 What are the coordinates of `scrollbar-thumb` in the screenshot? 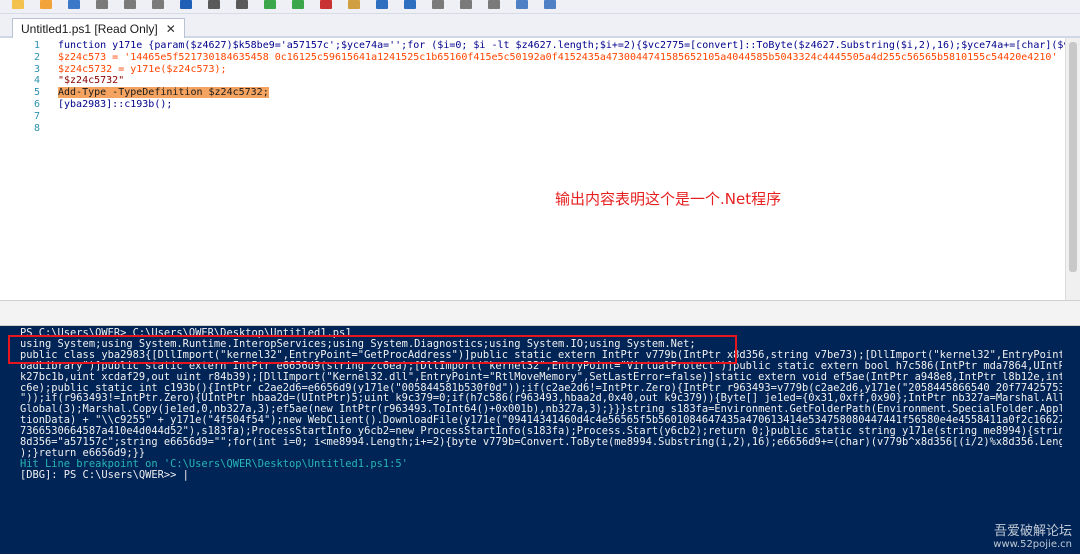 It's located at (1073, 157).